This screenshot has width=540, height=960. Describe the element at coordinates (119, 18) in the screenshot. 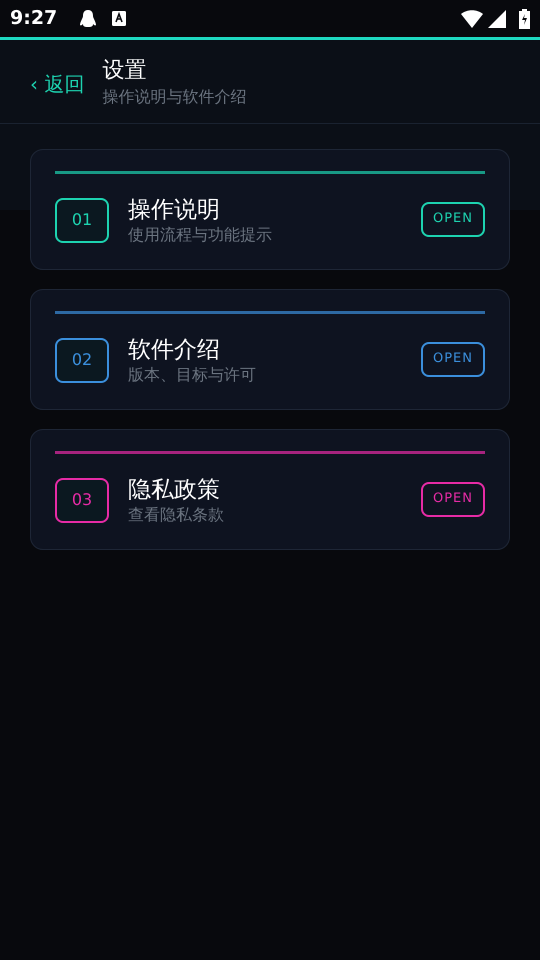

I see `text-app-icon` at that location.